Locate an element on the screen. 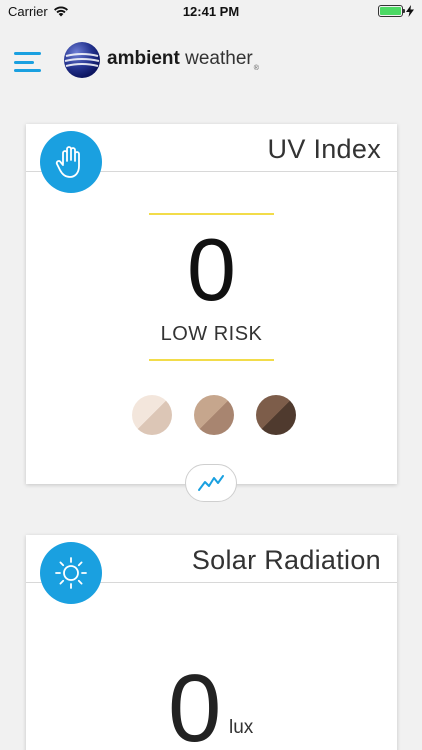 The width and height of the screenshot is (422, 750). battery-icon is located at coordinates (391, 11).